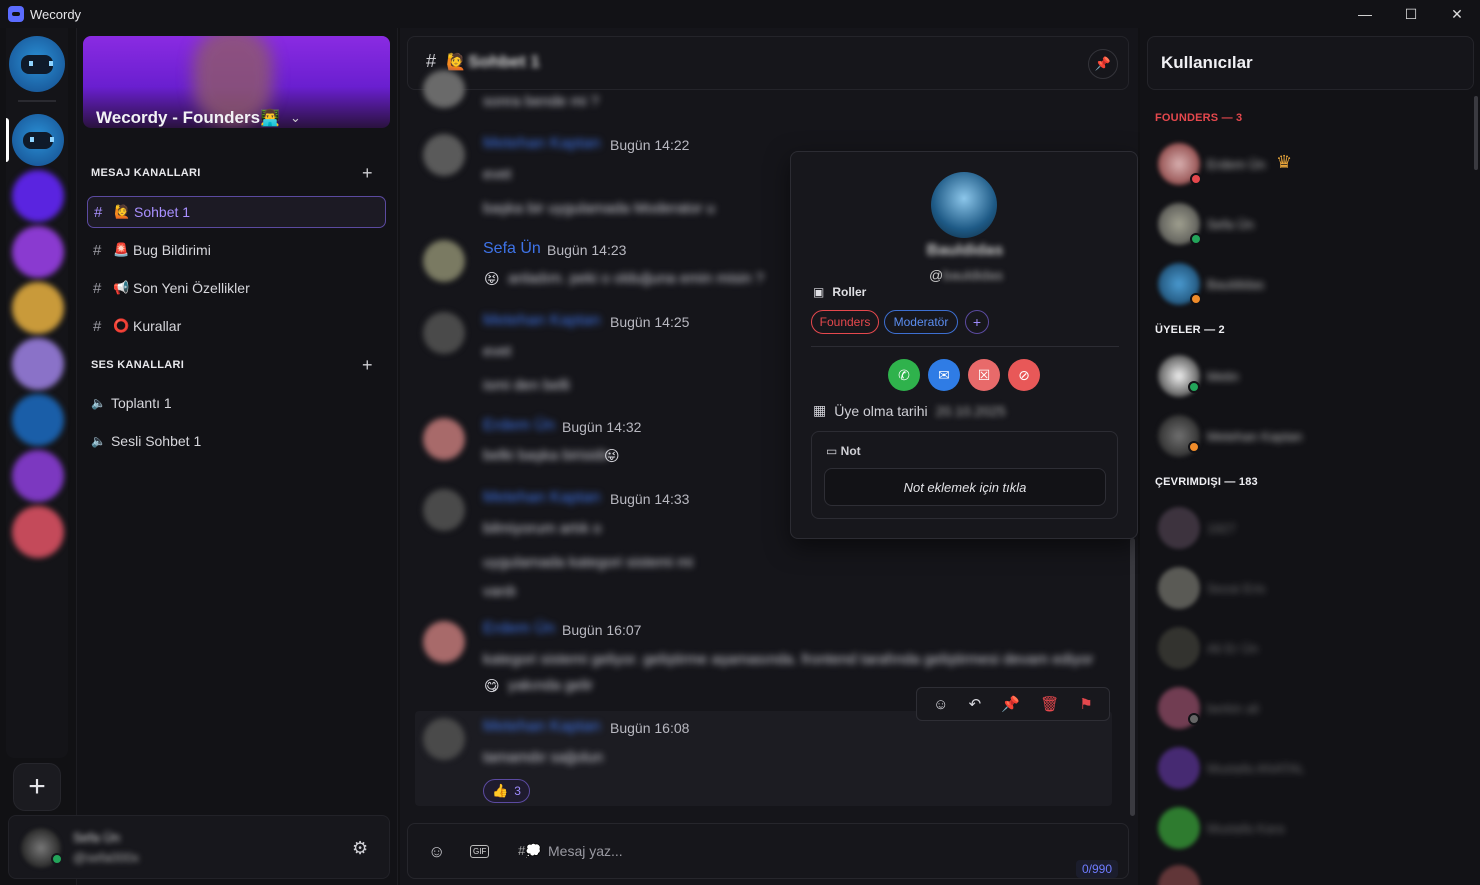  Describe the element at coordinates (650, 728) in the screenshot. I see `message-time: Bugün 16:08` at that location.